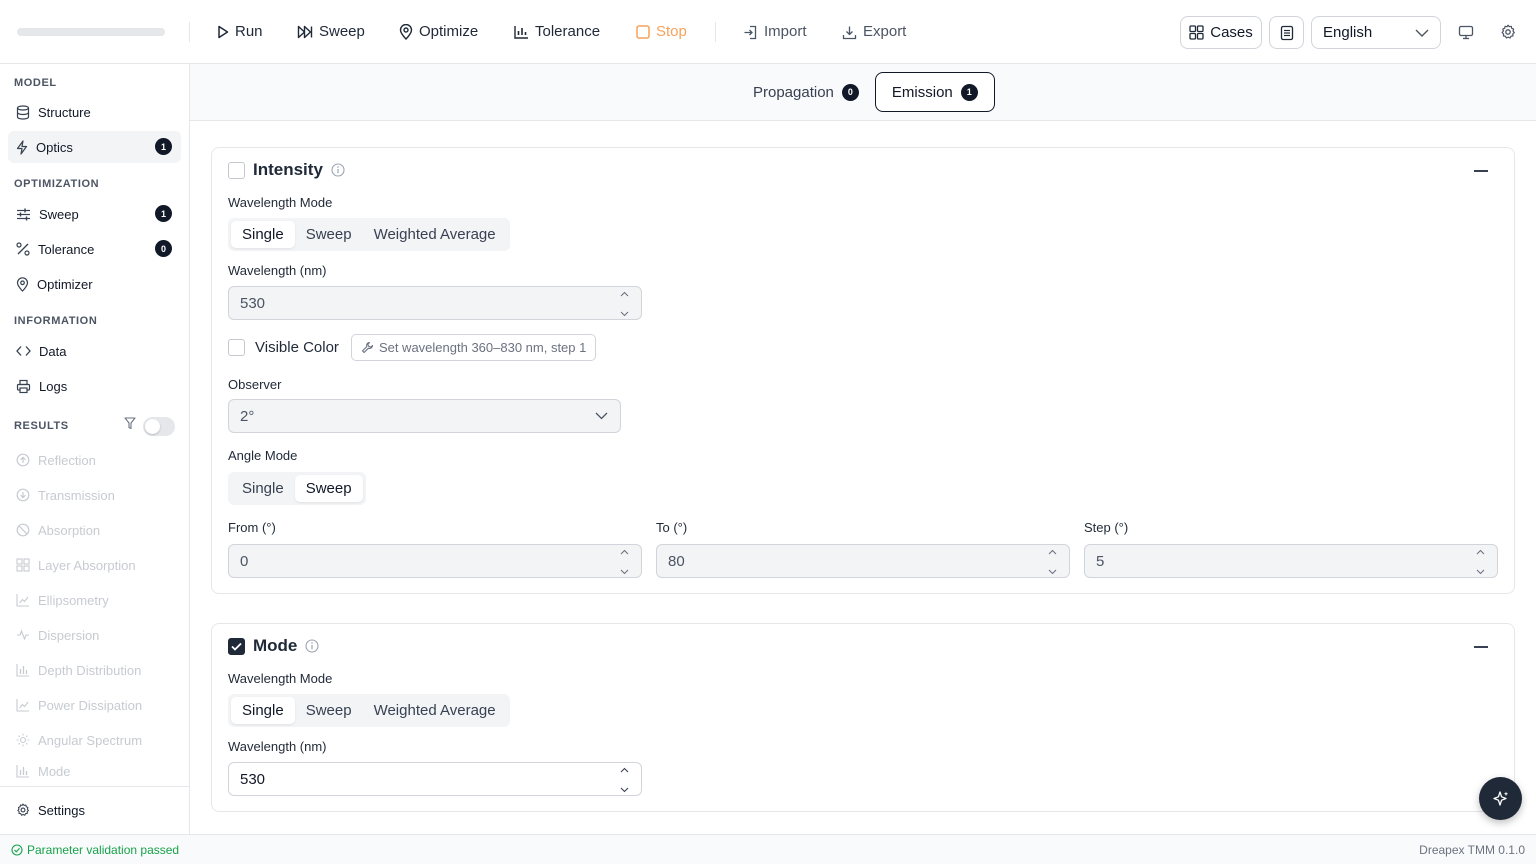  What do you see at coordinates (94, 530) in the screenshot?
I see `sidebar-item-absorption: Absorption` at bounding box center [94, 530].